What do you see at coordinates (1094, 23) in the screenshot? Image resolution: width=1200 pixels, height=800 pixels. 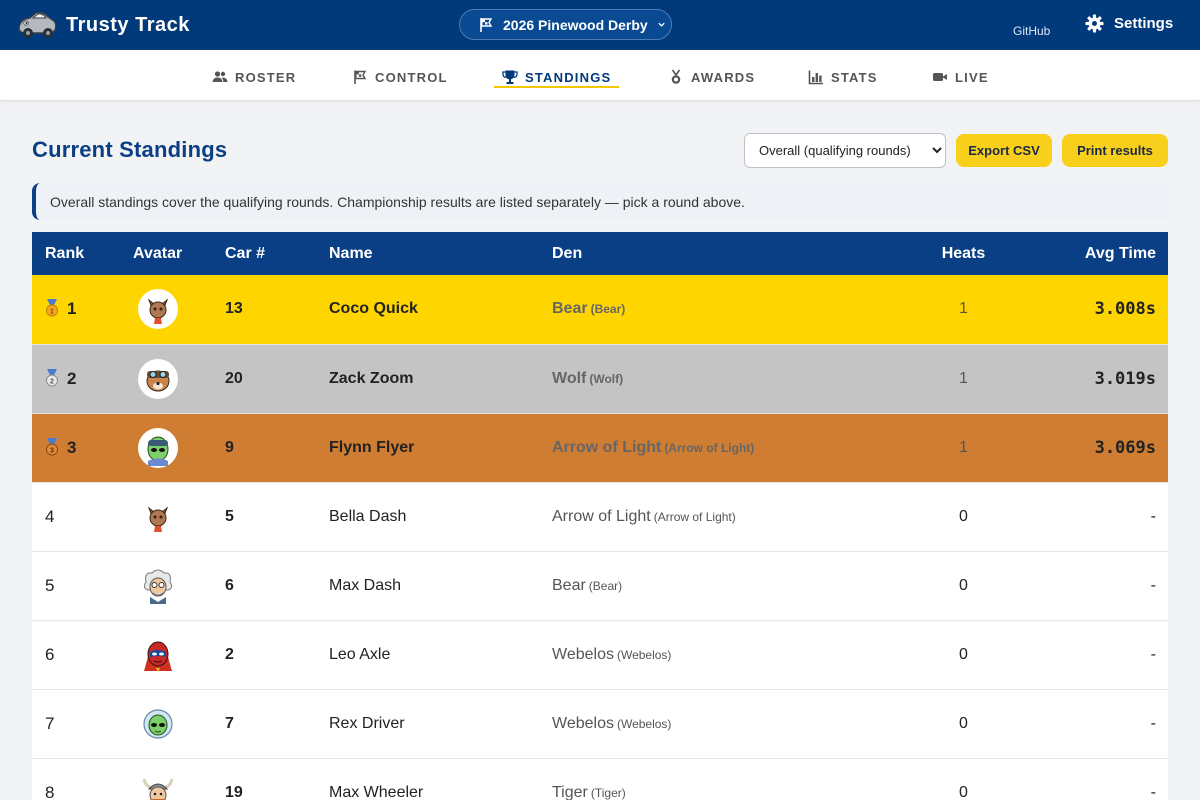 I see `gear-icon` at bounding box center [1094, 23].